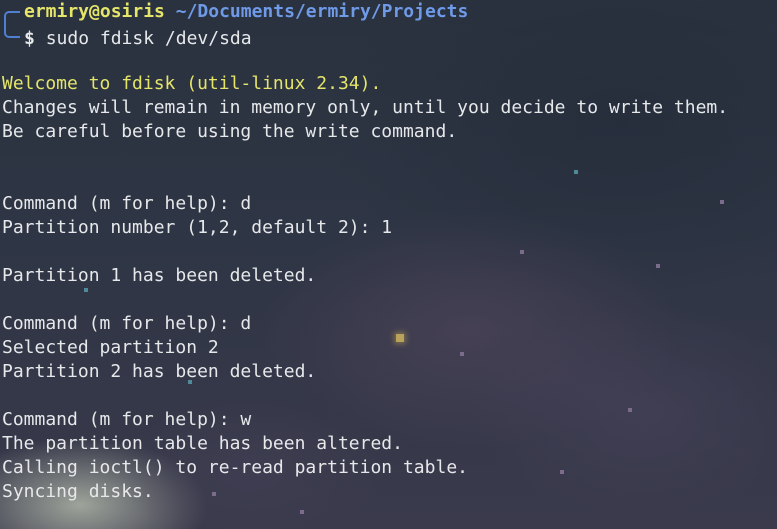 The width and height of the screenshot is (777, 529). Describe the element at coordinates (197, 227) in the screenshot. I see `output-line: Partition number (1,2, default 2): 1` at that location.